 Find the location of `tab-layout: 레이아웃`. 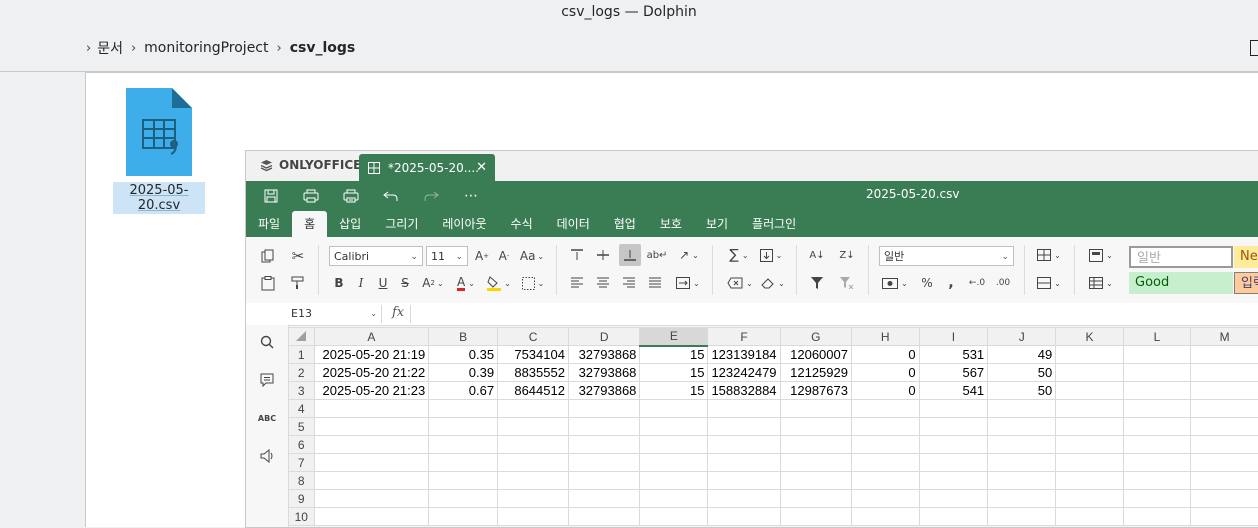

tab-layout: 레이아웃 is located at coordinates (464, 224).